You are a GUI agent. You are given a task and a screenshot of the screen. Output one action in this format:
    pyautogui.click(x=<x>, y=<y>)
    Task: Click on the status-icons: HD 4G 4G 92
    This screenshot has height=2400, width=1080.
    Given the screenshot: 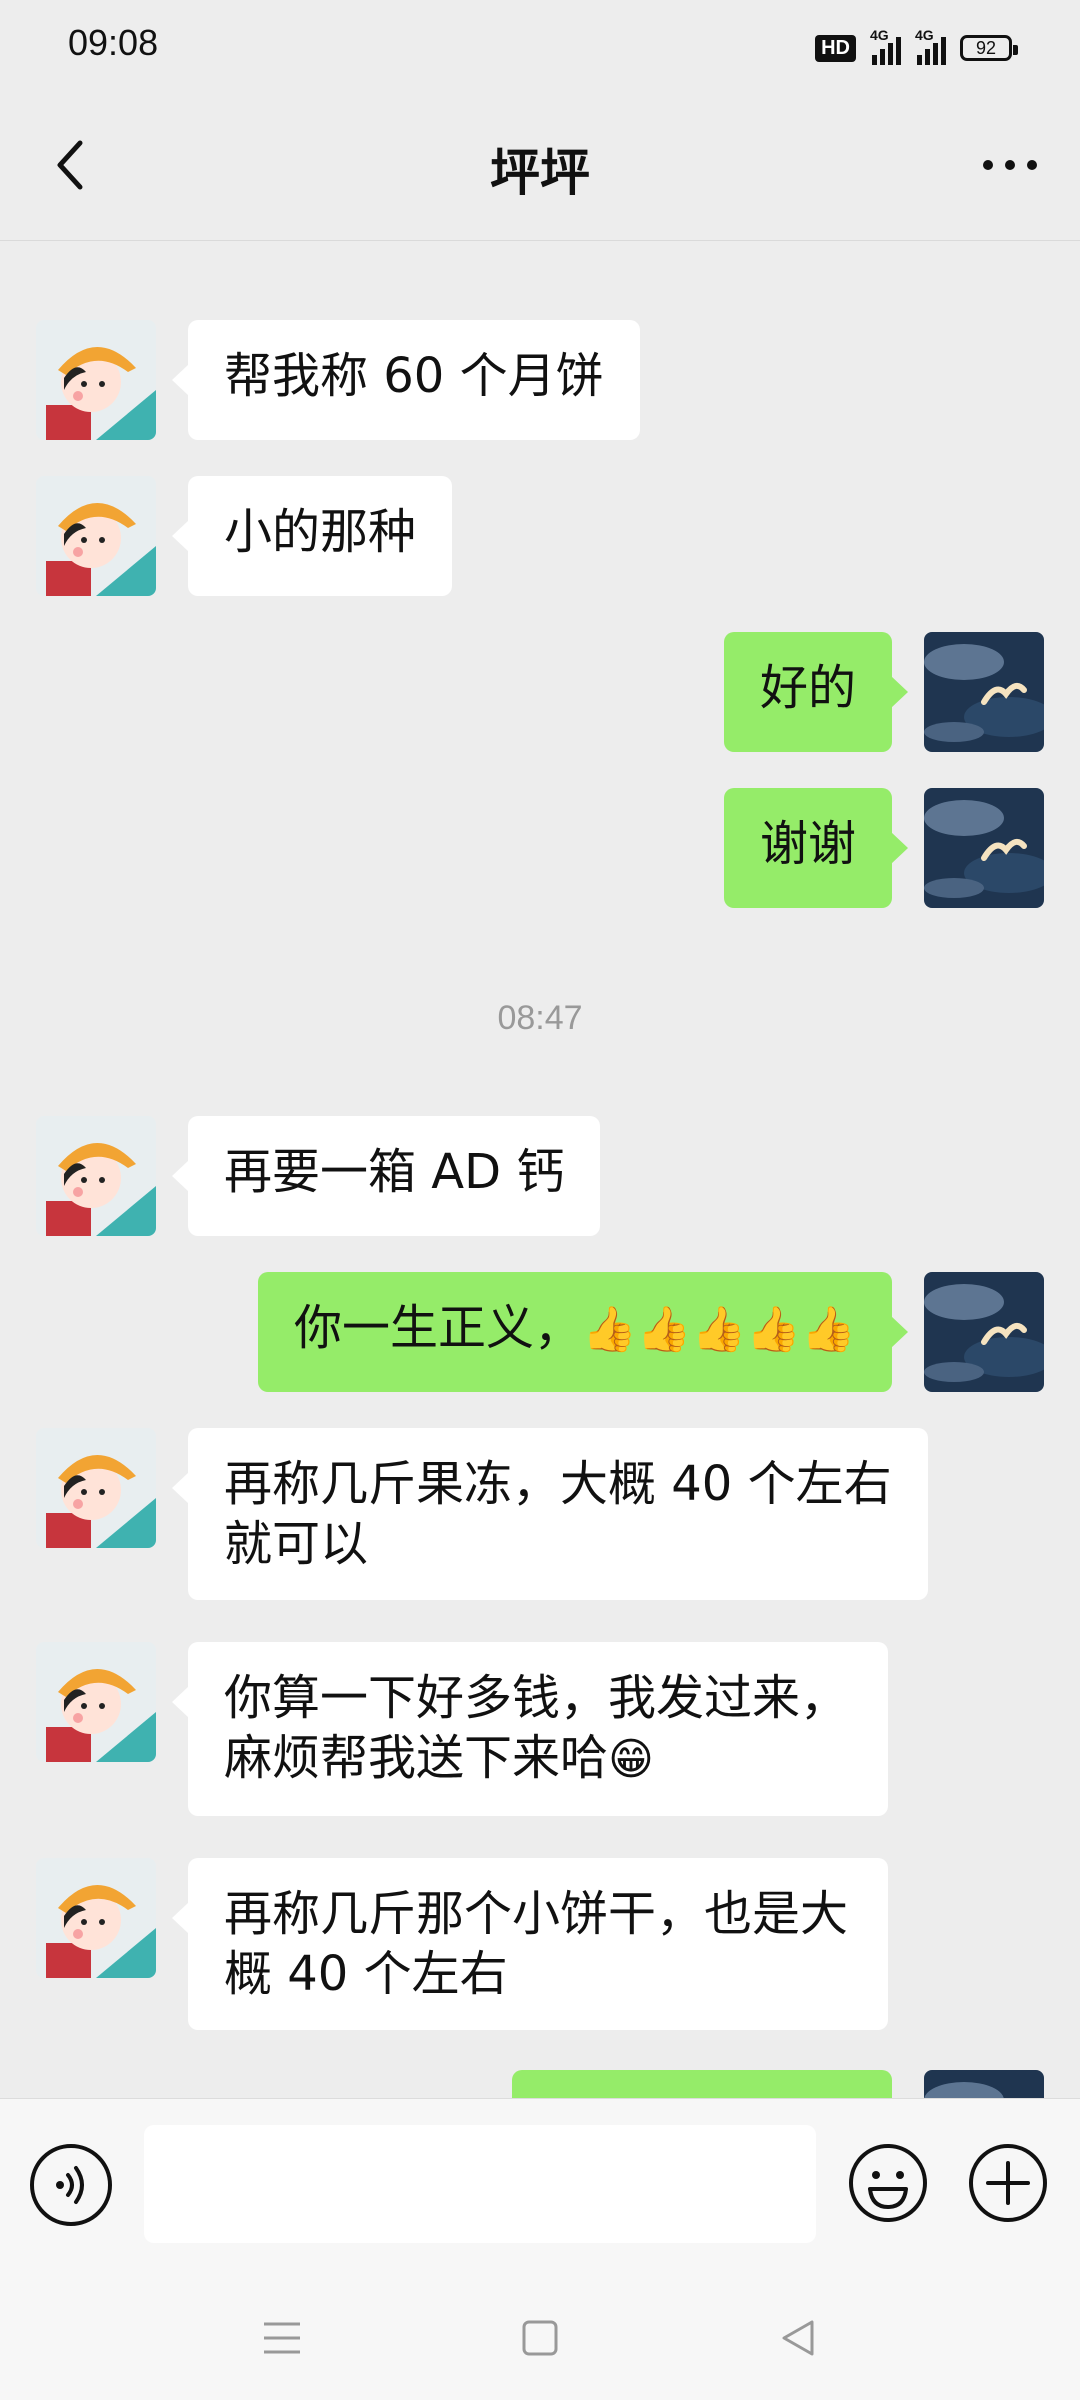 What is the action you would take?
    pyautogui.click(x=916, y=47)
    